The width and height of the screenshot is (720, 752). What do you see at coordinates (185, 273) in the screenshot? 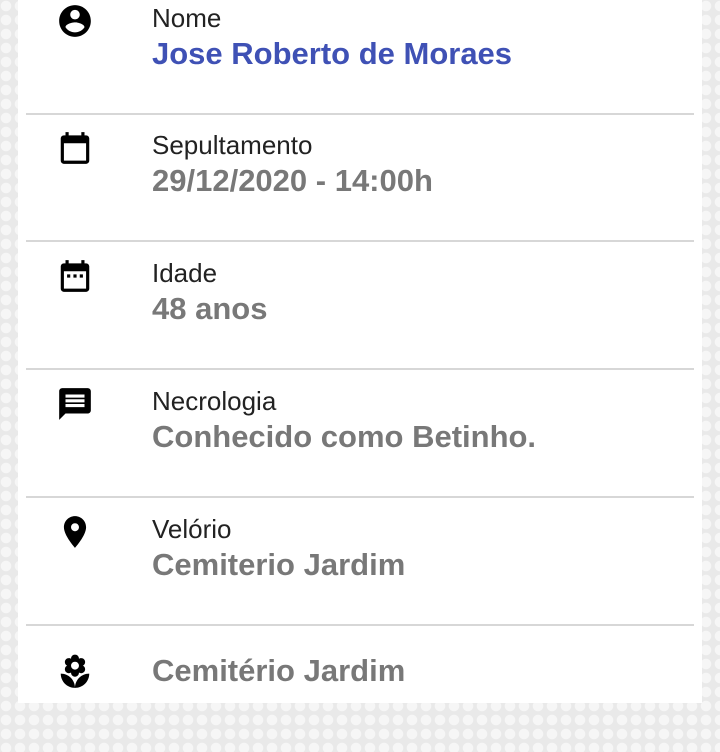
I see `detail-label: Idade` at bounding box center [185, 273].